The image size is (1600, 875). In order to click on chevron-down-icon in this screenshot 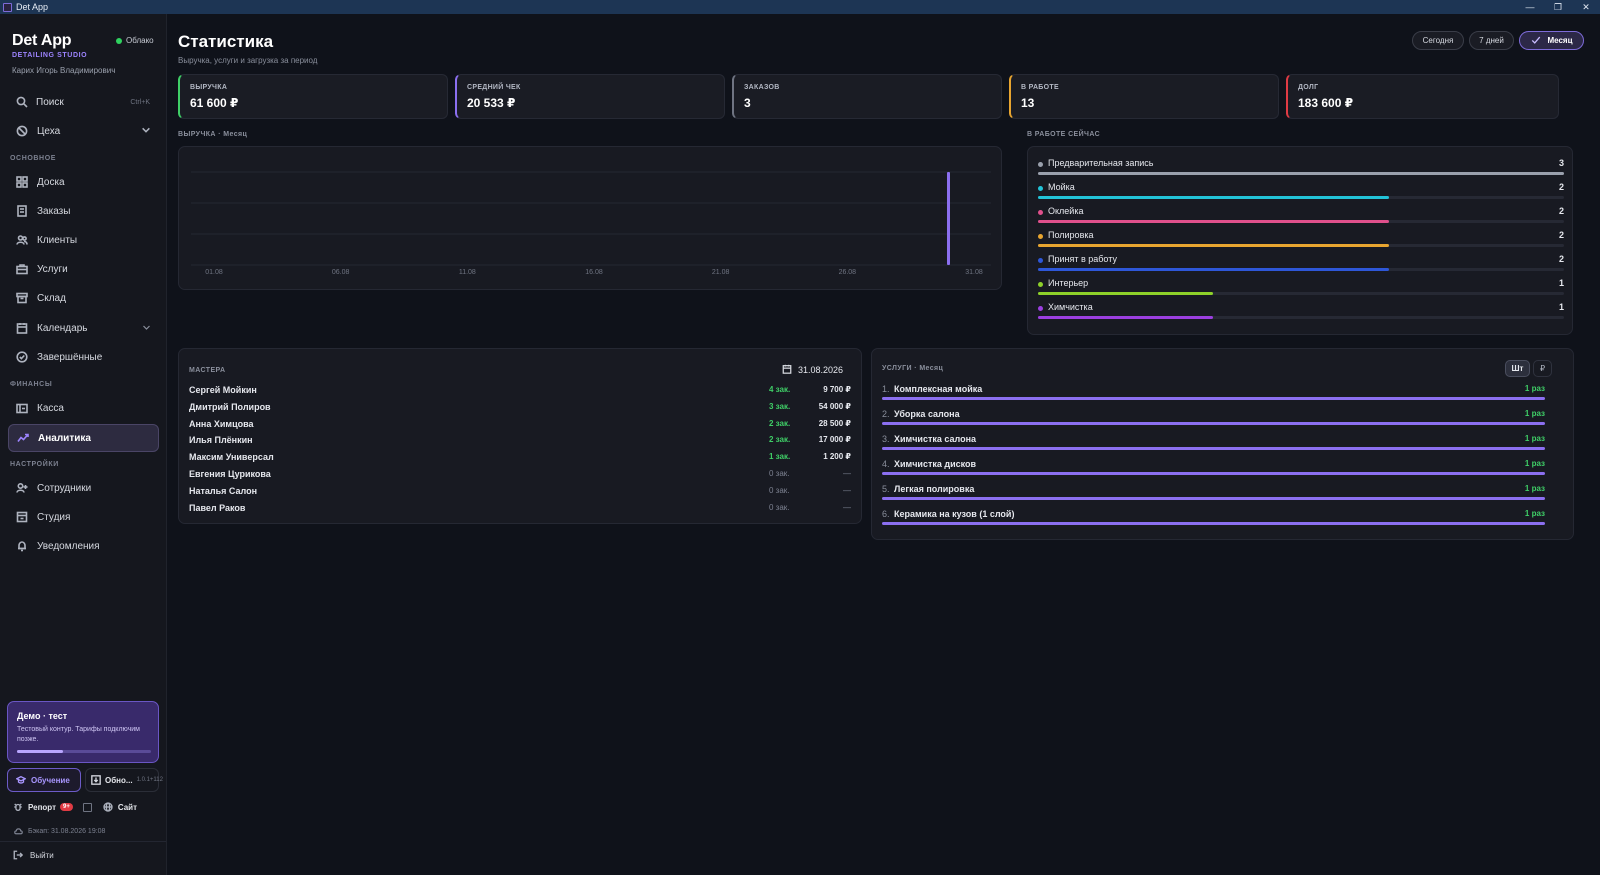, I will do `click(146, 328)`.